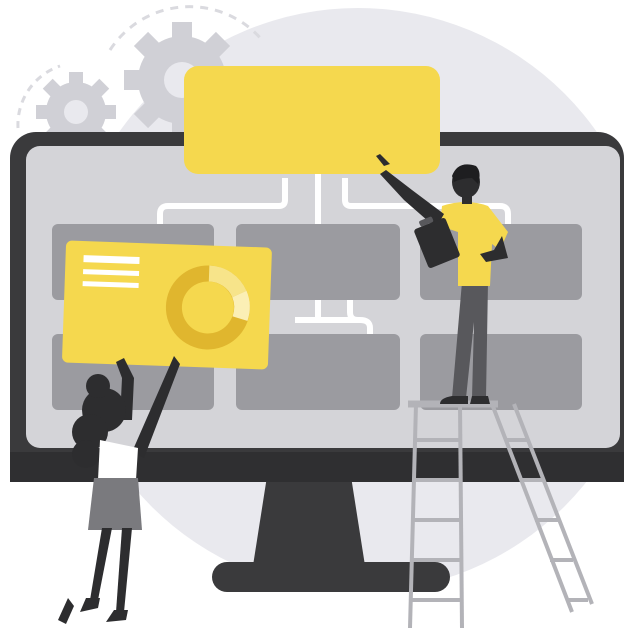 Image resolution: width=624 pixels, height=628 pixels. I want to click on monitor-stand, so click(309, 521).